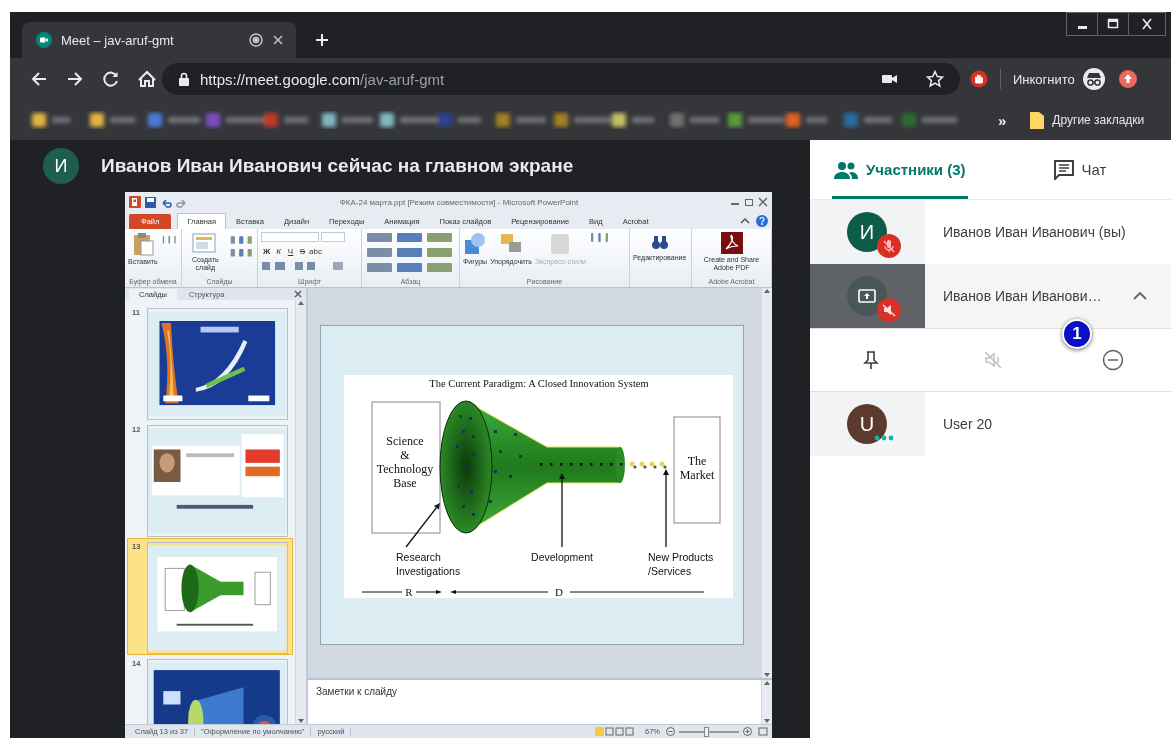 The image size is (1171, 738). Describe the element at coordinates (278, 251) in the screenshot. I see `format-button: К` at that location.